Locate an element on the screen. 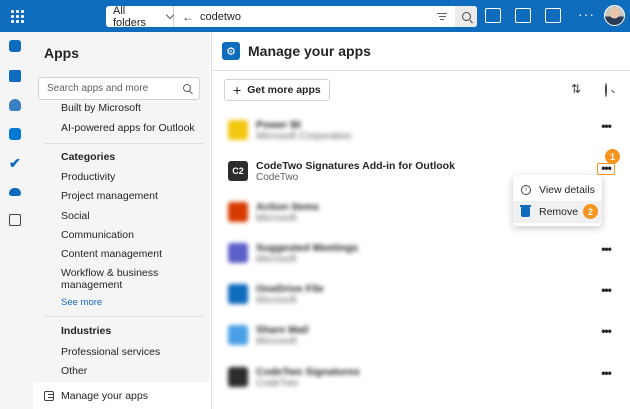 This screenshot has height=409, width=630. get-more-apps-label: Get more apps is located at coordinates (284, 90).